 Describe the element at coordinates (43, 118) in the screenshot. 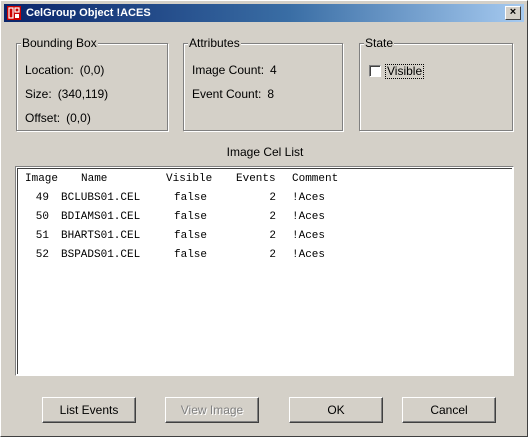

I see `offset-label: Offset:` at that location.